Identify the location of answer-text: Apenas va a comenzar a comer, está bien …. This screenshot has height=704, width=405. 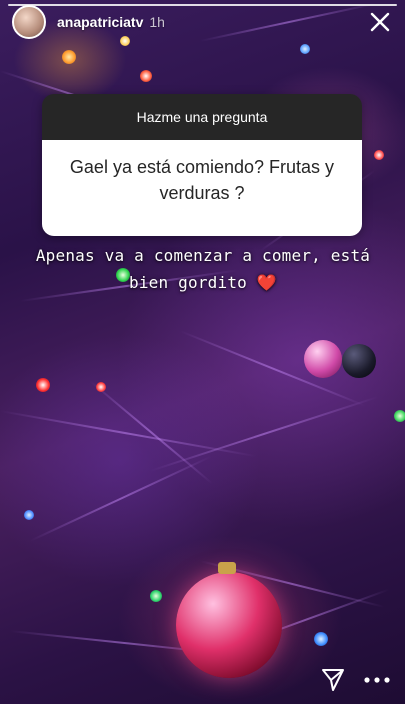
(203, 269).